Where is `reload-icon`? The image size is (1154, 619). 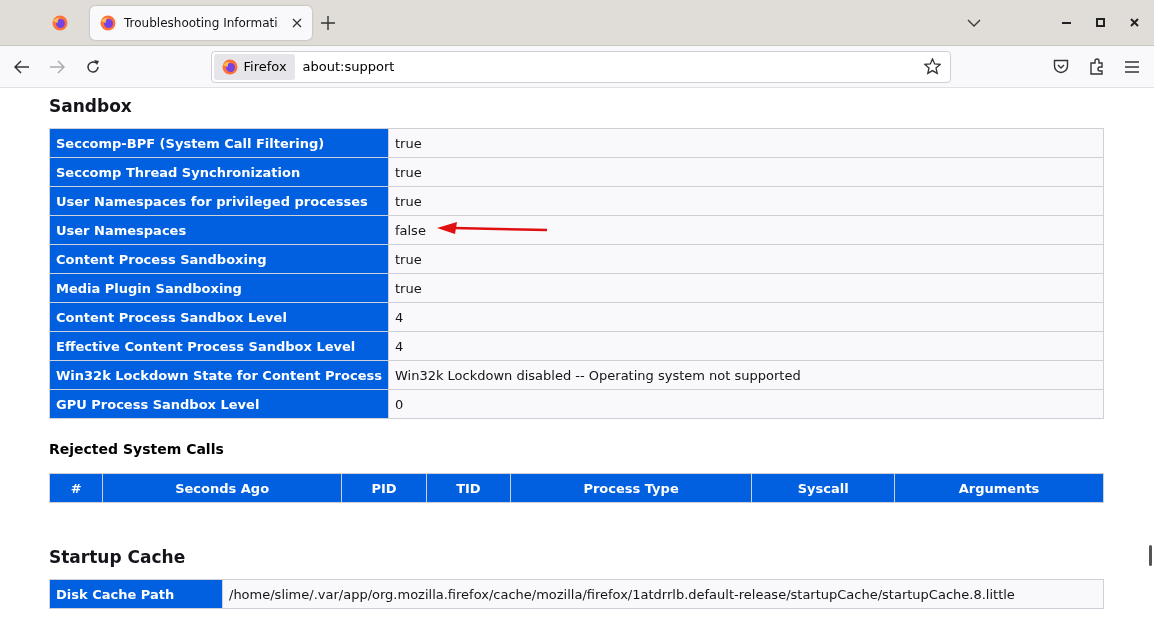 reload-icon is located at coordinates (92, 66).